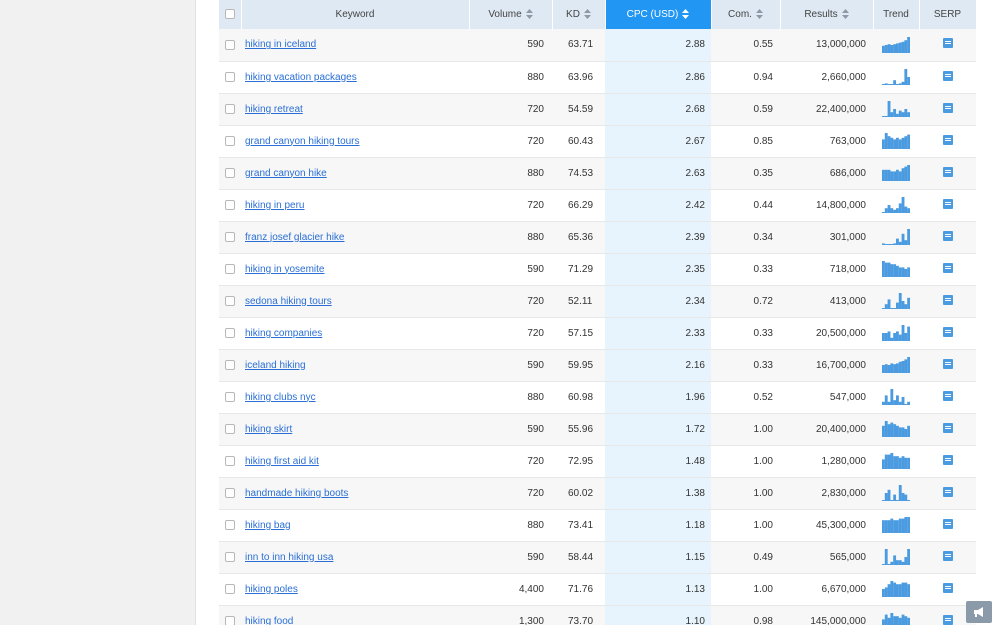 This screenshot has width=1000, height=625. What do you see at coordinates (269, 620) in the screenshot?
I see `keyword-link: hiking food` at bounding box center [269, 620].